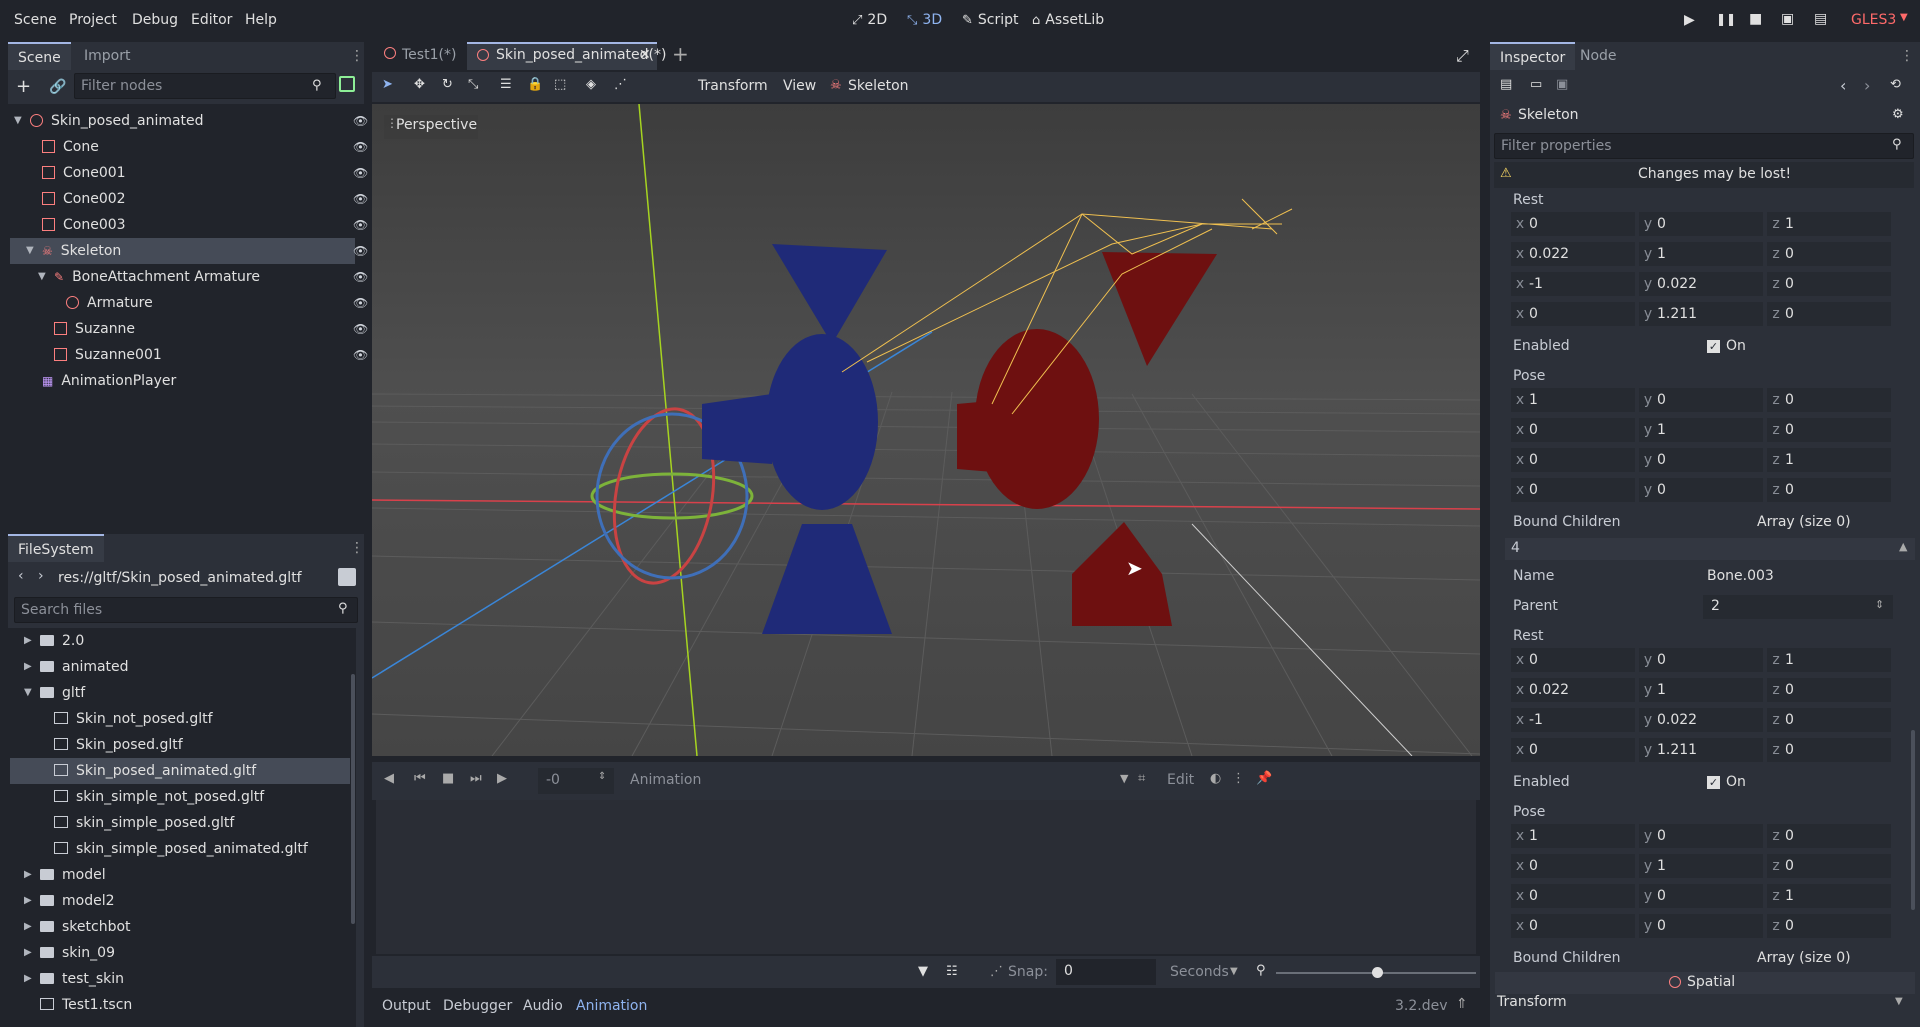 This screenshot has height=1027, width=1920. Describe the element at coordinates (205, 86) in the screenshot. I see `filter-nodes-input: Filter nodes` at that location.